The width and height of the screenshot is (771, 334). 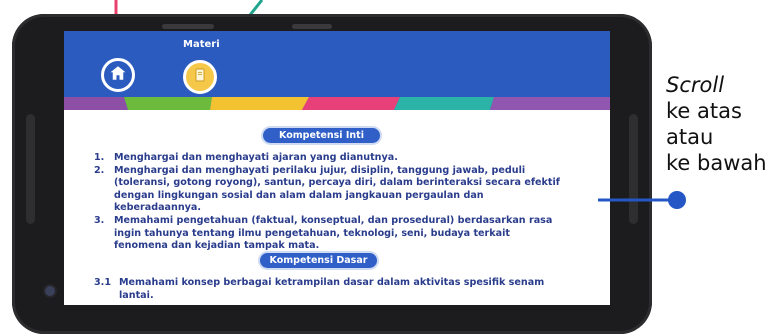 What do you see at coordinates (318, 260) in the screenshot?
I see `kompetensi-dasar-heading: Kompetensi Dasar` at bounding box center [318, 260].